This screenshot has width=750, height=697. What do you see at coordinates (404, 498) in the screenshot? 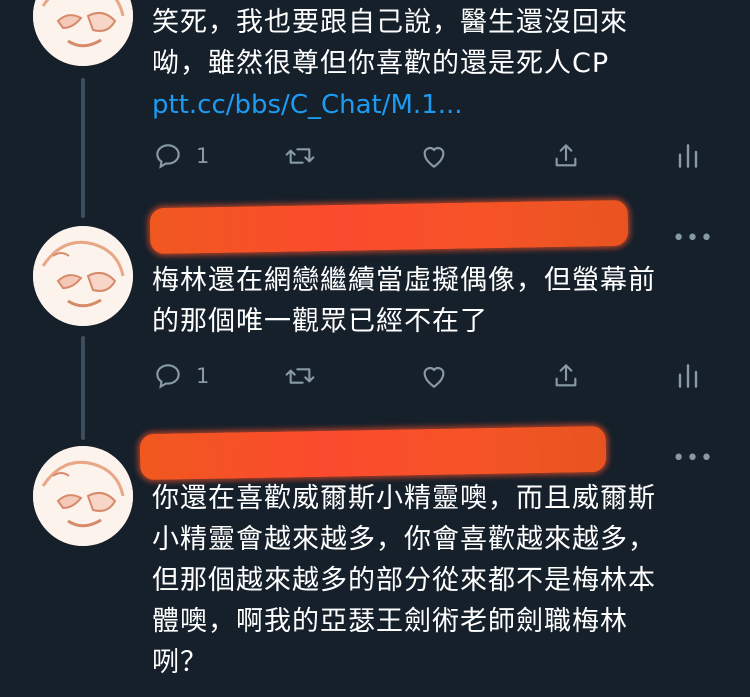
I see `tweet-text-line: 你還在喜歡威爾斯小精靈噢，而且威爾斯` at bounding box center [404, 498].